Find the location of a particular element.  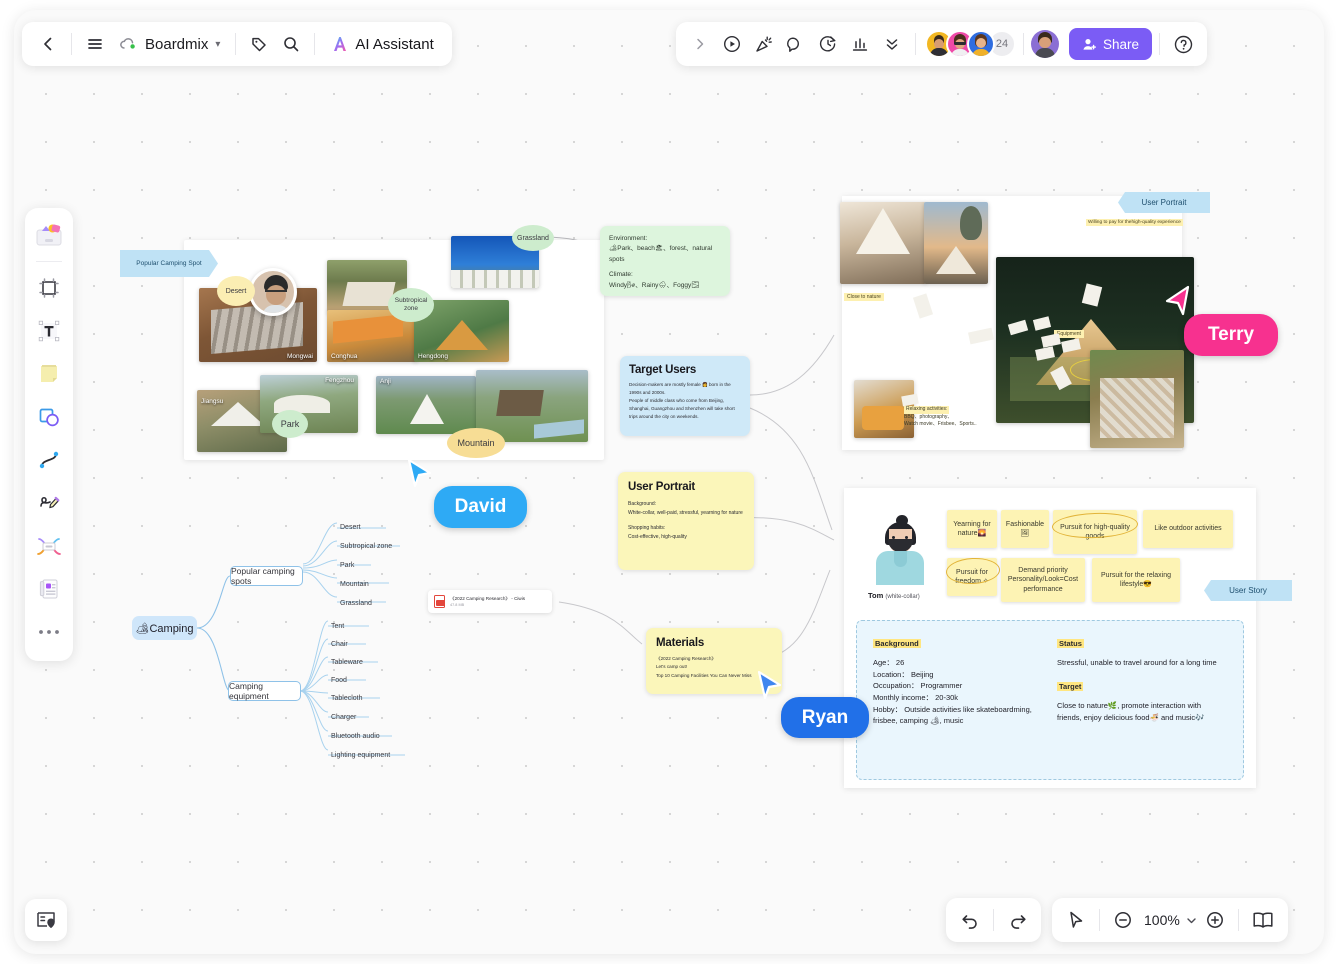

persona-note: Pursuit for the relaxing lifestyle😎 is located at coordinates (1136, 580).